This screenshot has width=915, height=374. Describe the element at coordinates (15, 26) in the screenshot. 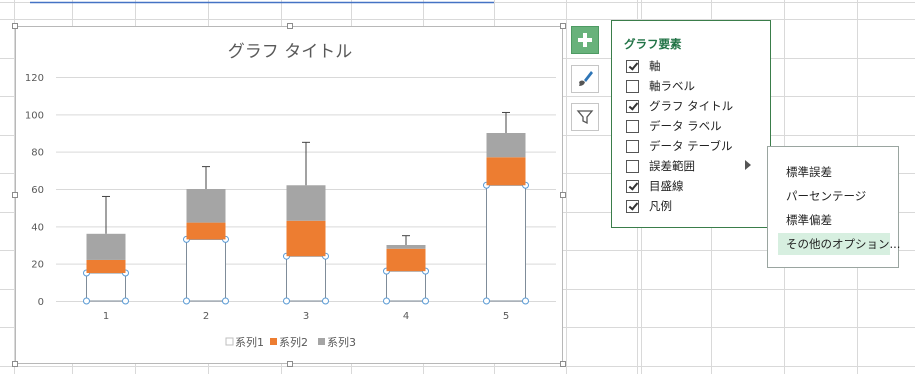

I see `resize-handle-tl` at that location.